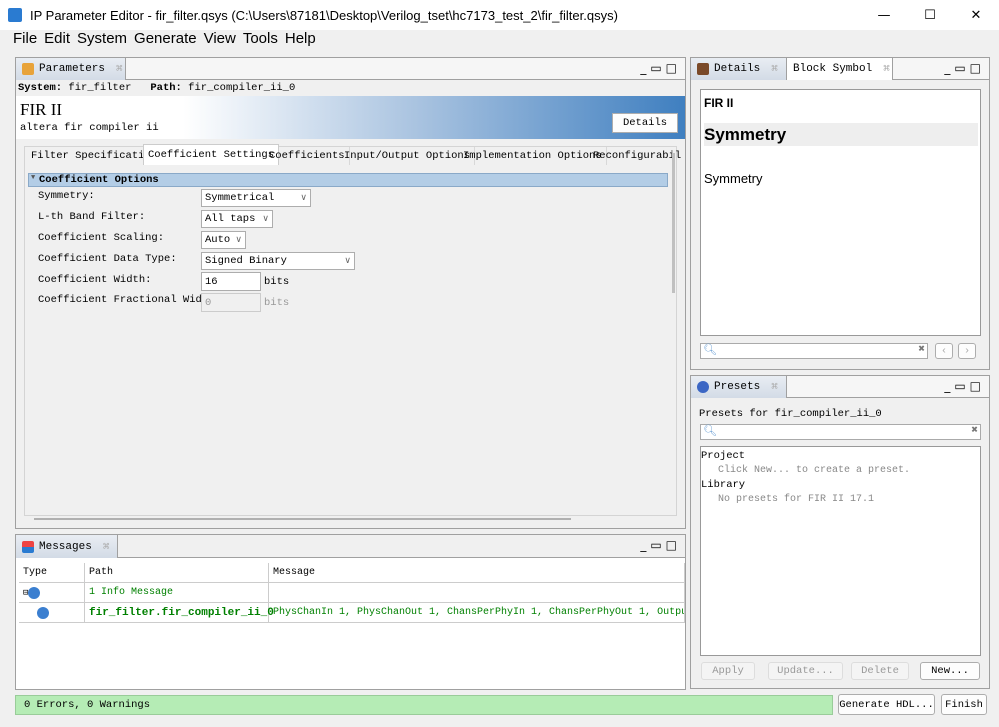 The width and height of the screenshot is (999, 727). I want to click on next-button: ›, so click(967, 351).